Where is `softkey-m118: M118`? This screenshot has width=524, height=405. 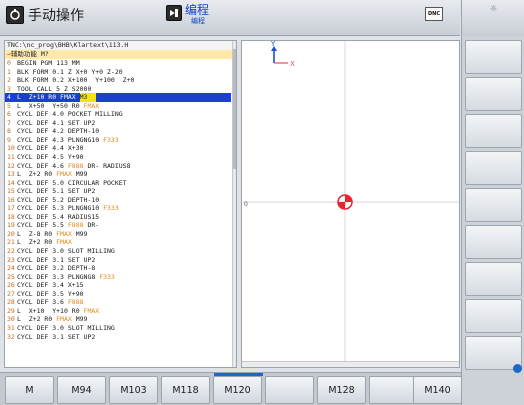 softkey-m118: M118 is located at coordinates (185, 390).